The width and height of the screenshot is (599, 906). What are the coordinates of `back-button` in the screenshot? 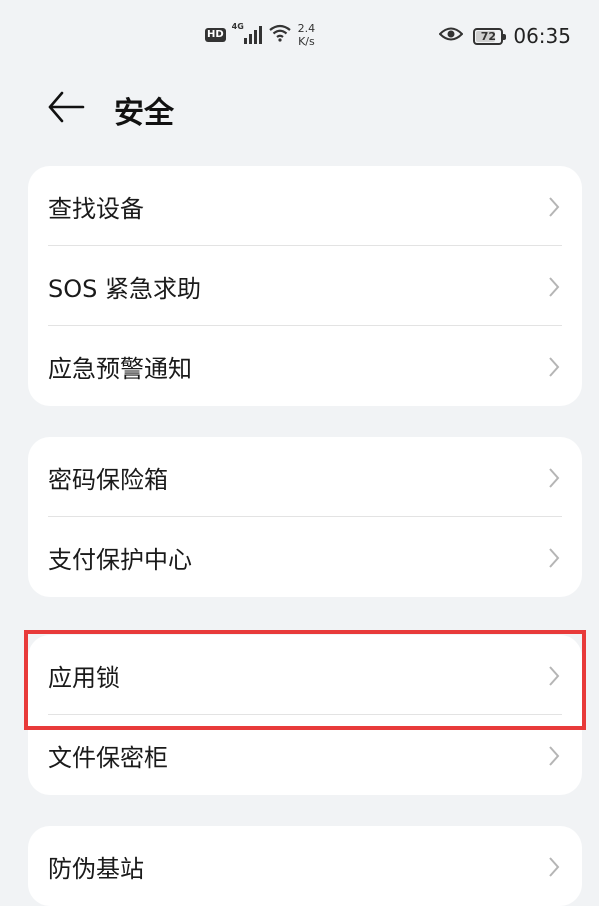 It's located at (66, 107).